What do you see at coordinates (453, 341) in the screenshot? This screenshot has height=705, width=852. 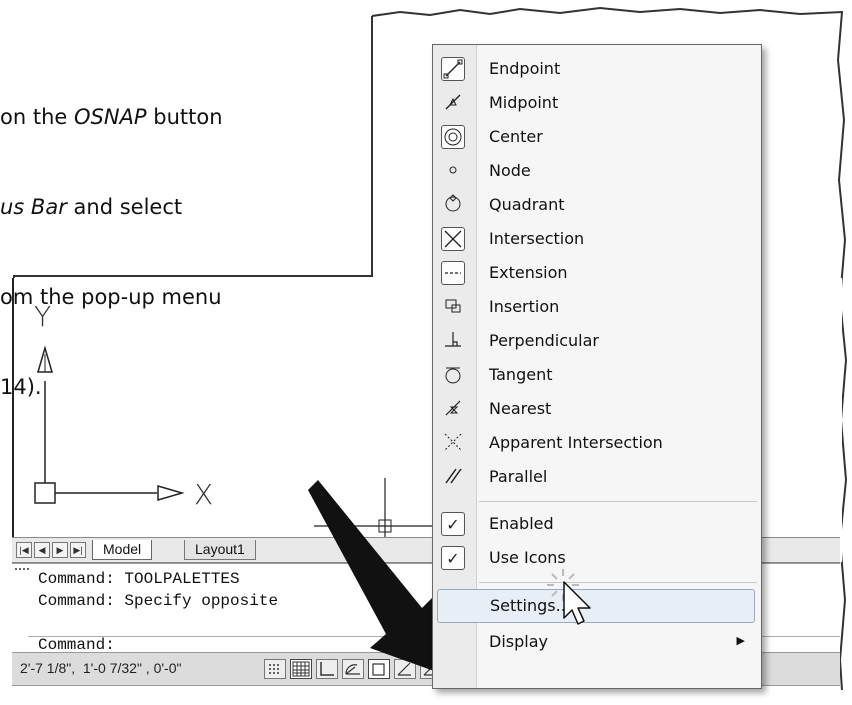 I see `perpendicular-icon` at bounding box center [453, 341].